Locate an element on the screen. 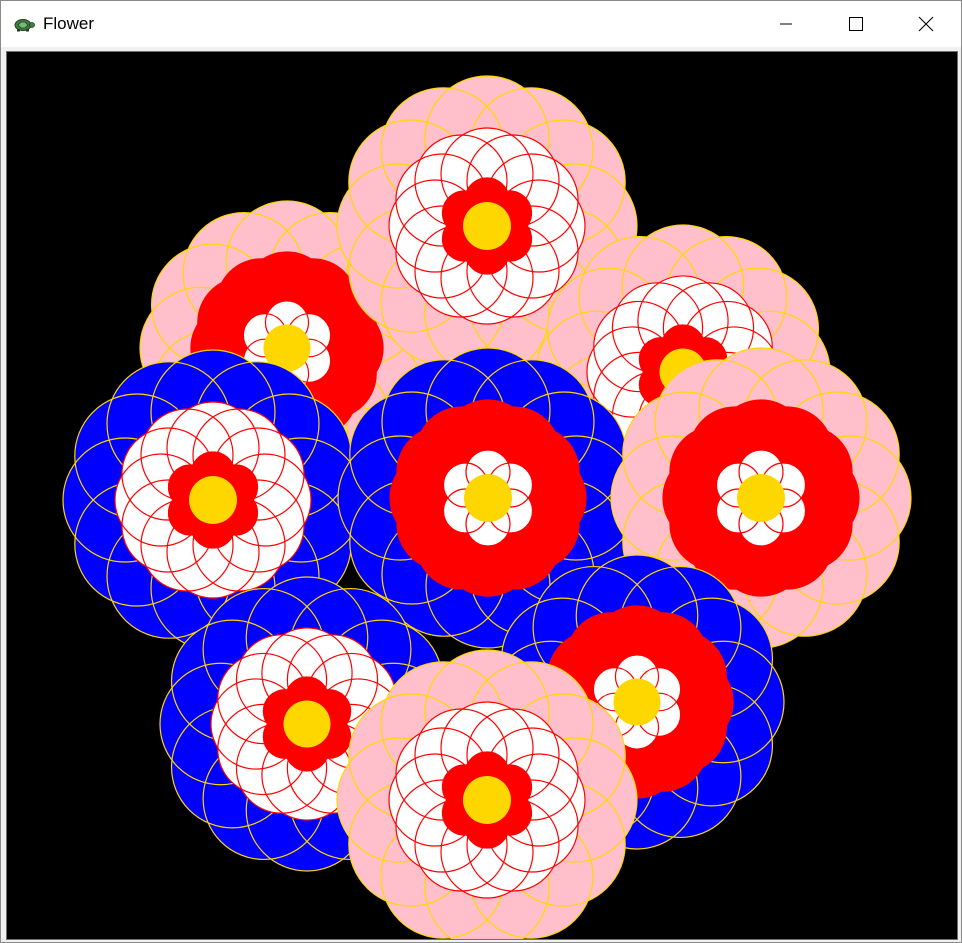 This screenshot has height=943, width=962. turtle-icon is located at coordinates (24, 24).